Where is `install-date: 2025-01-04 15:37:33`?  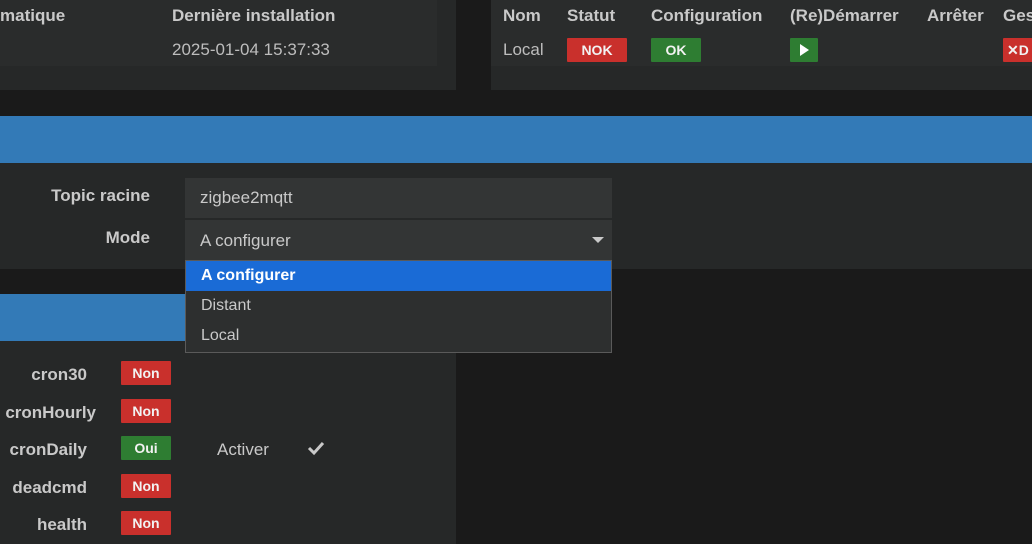 install-date: 2025-01-04 15:37:33 is located at coordinates (251, 49).